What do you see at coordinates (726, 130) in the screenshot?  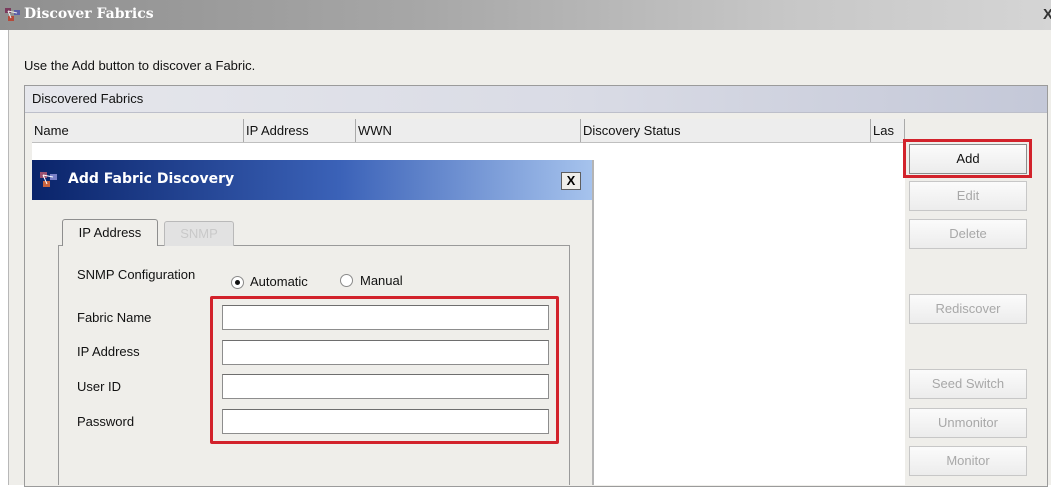 I see `column-header-discovery-status: Discovery Status` at bounding box center [726, 130].